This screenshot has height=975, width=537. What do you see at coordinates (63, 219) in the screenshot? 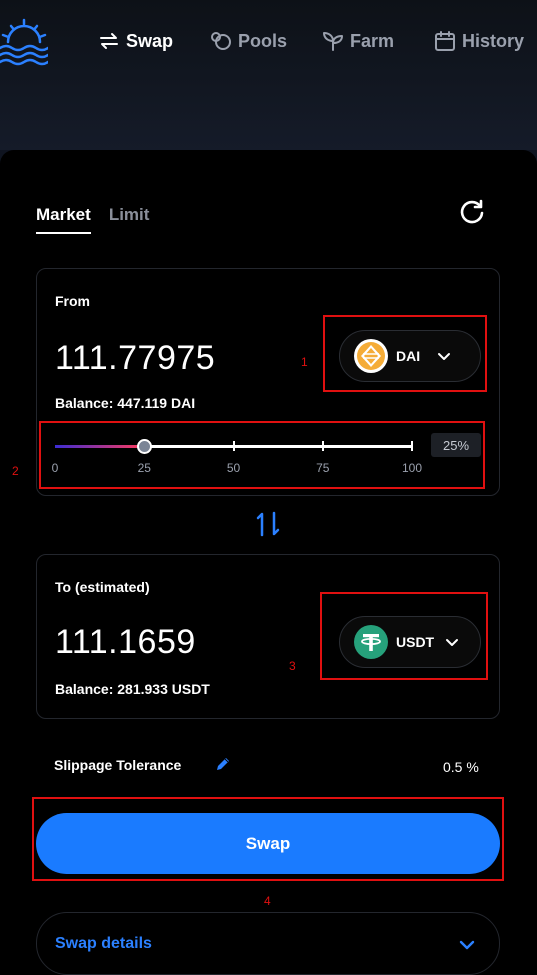
I see `tab-market: Market` at bounding box center [63, 219].